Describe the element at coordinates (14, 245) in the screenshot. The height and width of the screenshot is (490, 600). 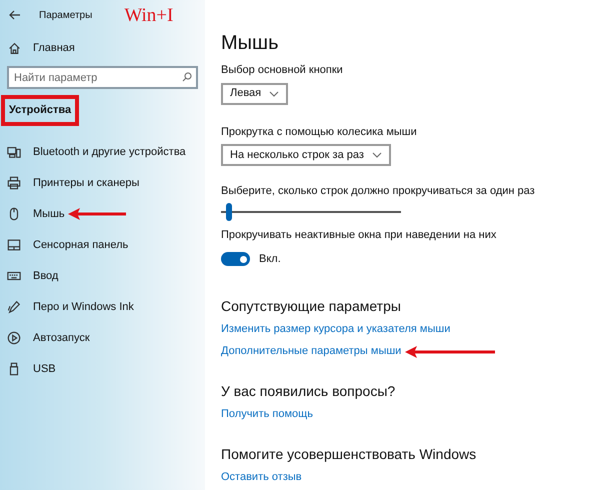
I see `touchpad-icon` at that location.